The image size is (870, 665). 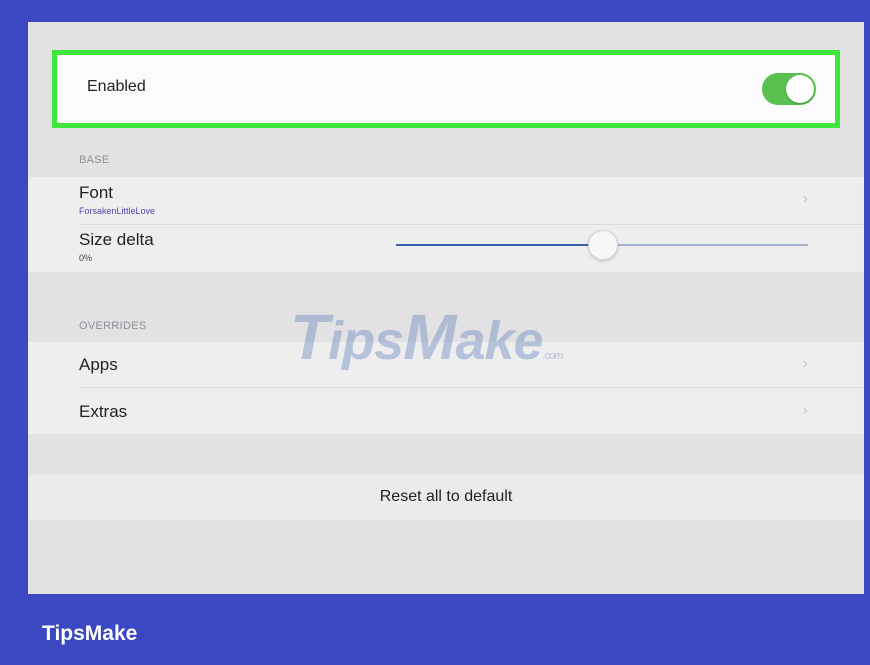 What do you see at coordinates (116, 239) in the screenshot?
I see `size-delta-label: Size delta` at bounding box center [116, 239].